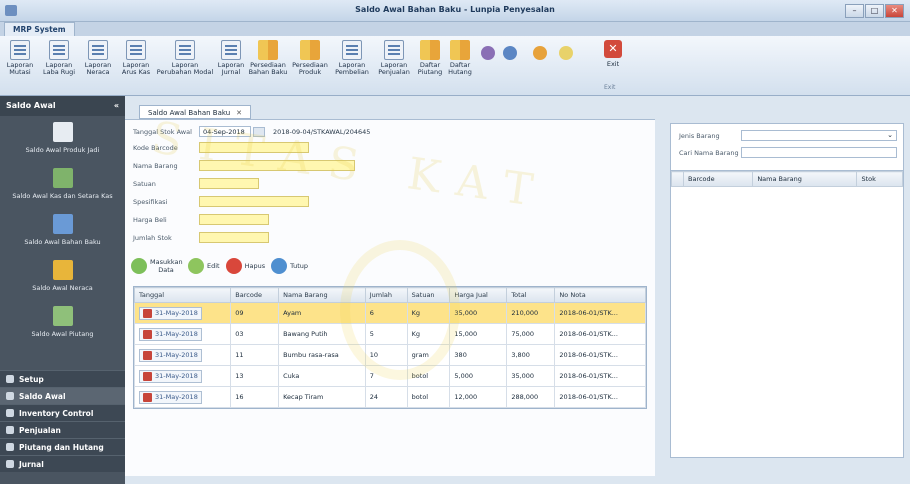 The image size is (910, 484). Describe the element at coordinates (62, 446) in the screenshot. I see `sidebar-section-piutang-hutang: Piutang dan Hutang` at that location.